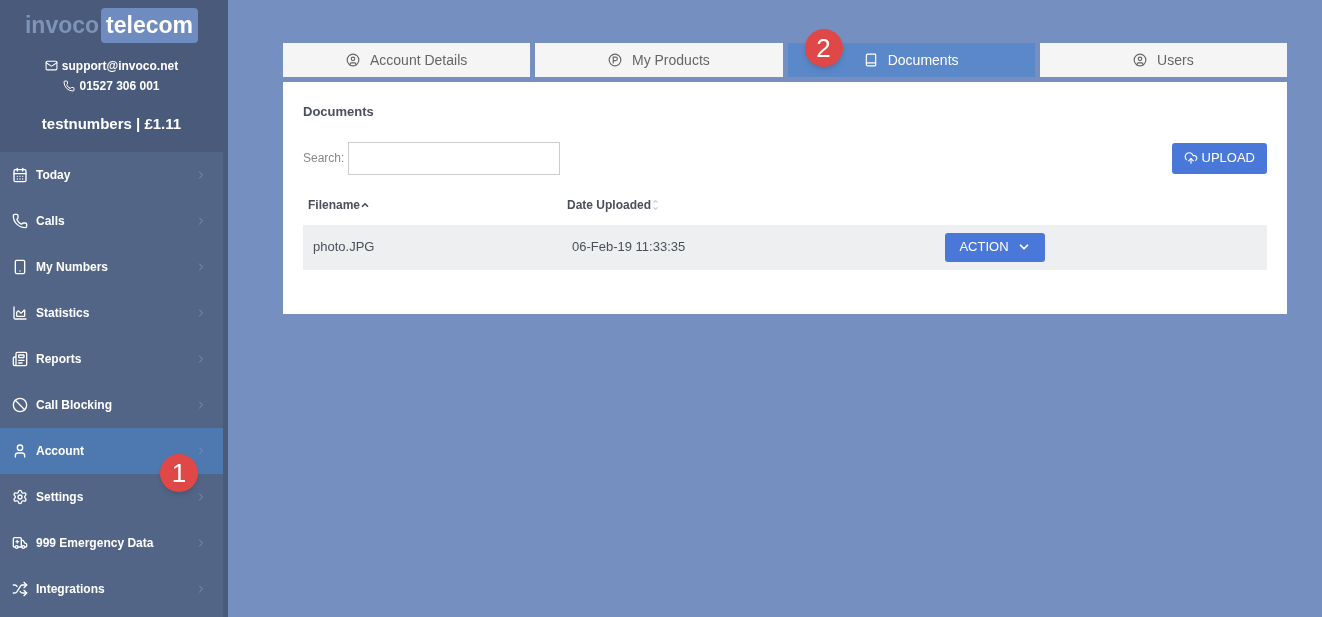  Describe the element at coordinates (120, 65) in the screenshot. I see `support-email: support@invoco.net` at that location.